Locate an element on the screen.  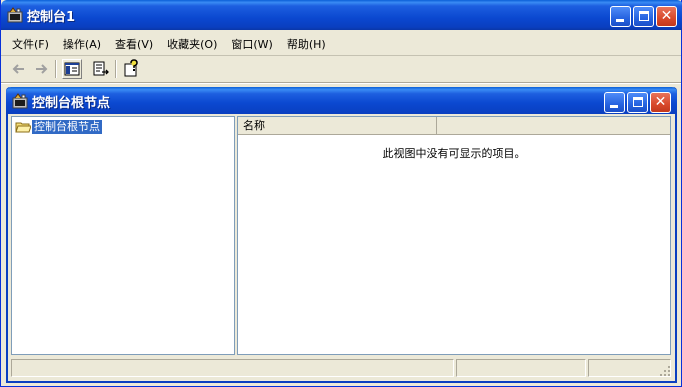
toolbar-divider is located at coordinates (341, 83).